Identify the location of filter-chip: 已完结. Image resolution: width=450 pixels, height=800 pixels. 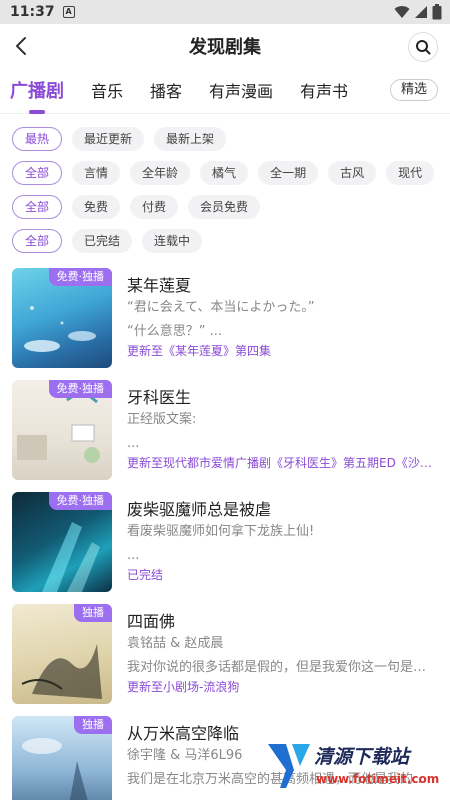
(102, 241).